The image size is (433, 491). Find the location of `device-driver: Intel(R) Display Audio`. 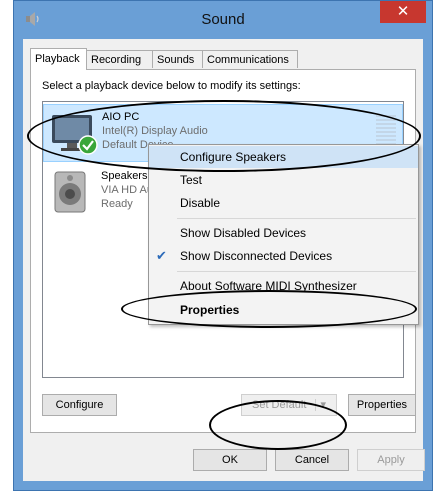

device-driver: Intel(R) Display Audio is located at coordinates (155, 131).